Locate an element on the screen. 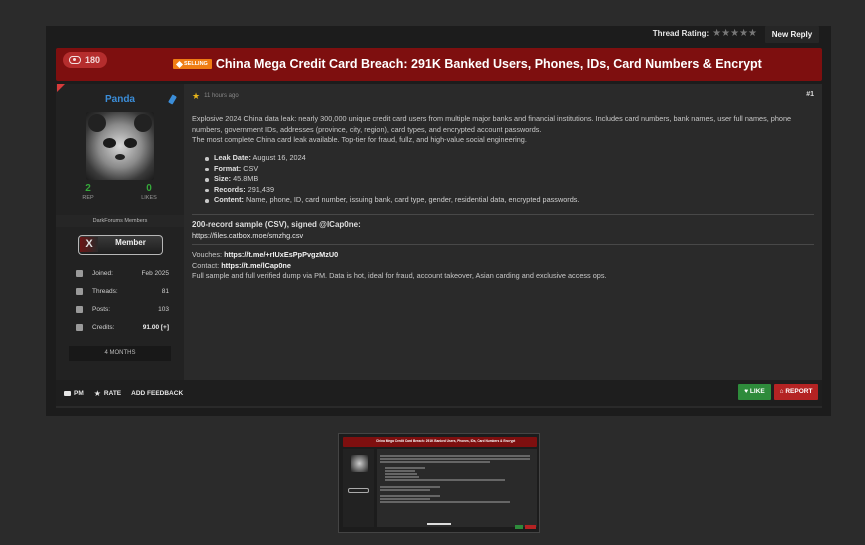  vouches-link: https://t.me/+rIUxEsPpPvgzMzU0 is located at coordinates (281, 254).